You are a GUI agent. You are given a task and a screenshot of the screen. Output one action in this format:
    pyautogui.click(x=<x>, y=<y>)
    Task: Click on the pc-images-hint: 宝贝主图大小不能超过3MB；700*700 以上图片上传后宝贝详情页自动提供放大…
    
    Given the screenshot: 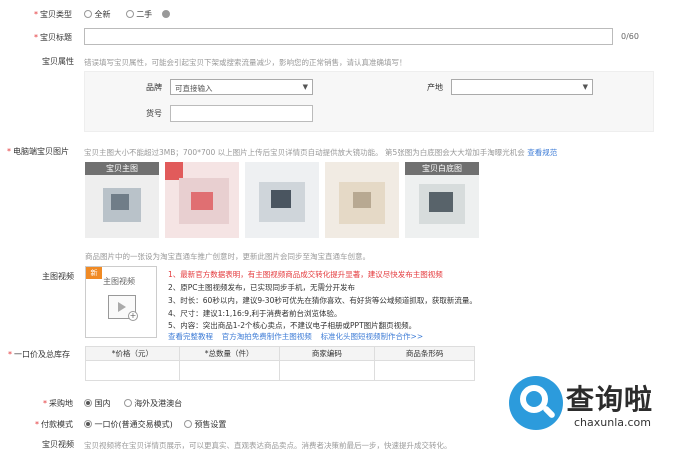 What is the action you would take?
    pyautogui.click(x=321, y=152)
    